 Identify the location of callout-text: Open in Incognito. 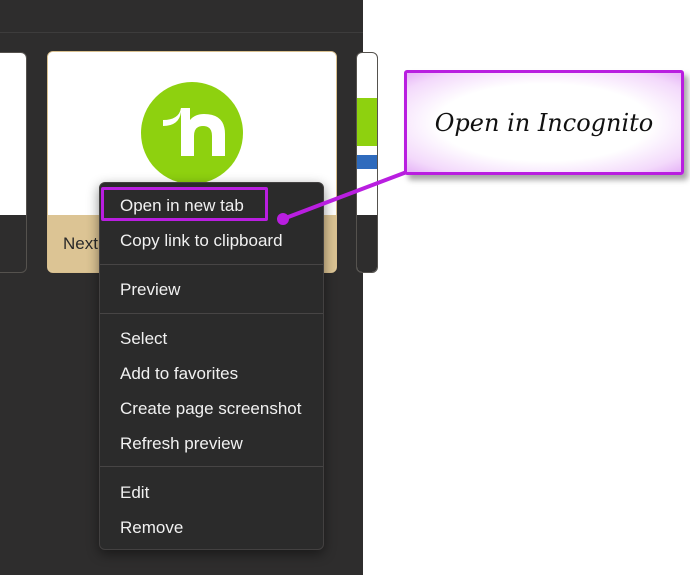
(544, 123).